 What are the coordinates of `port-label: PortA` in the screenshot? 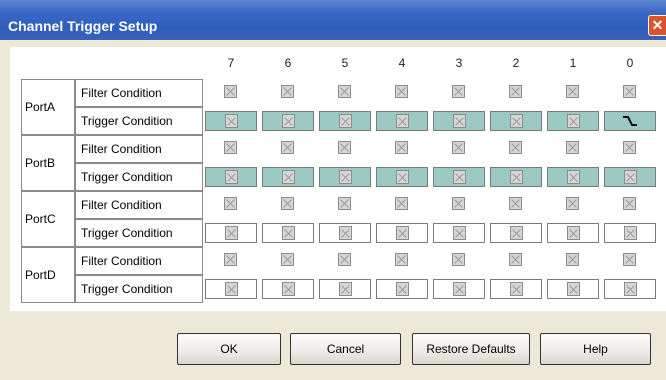 It's located at (48, 107).